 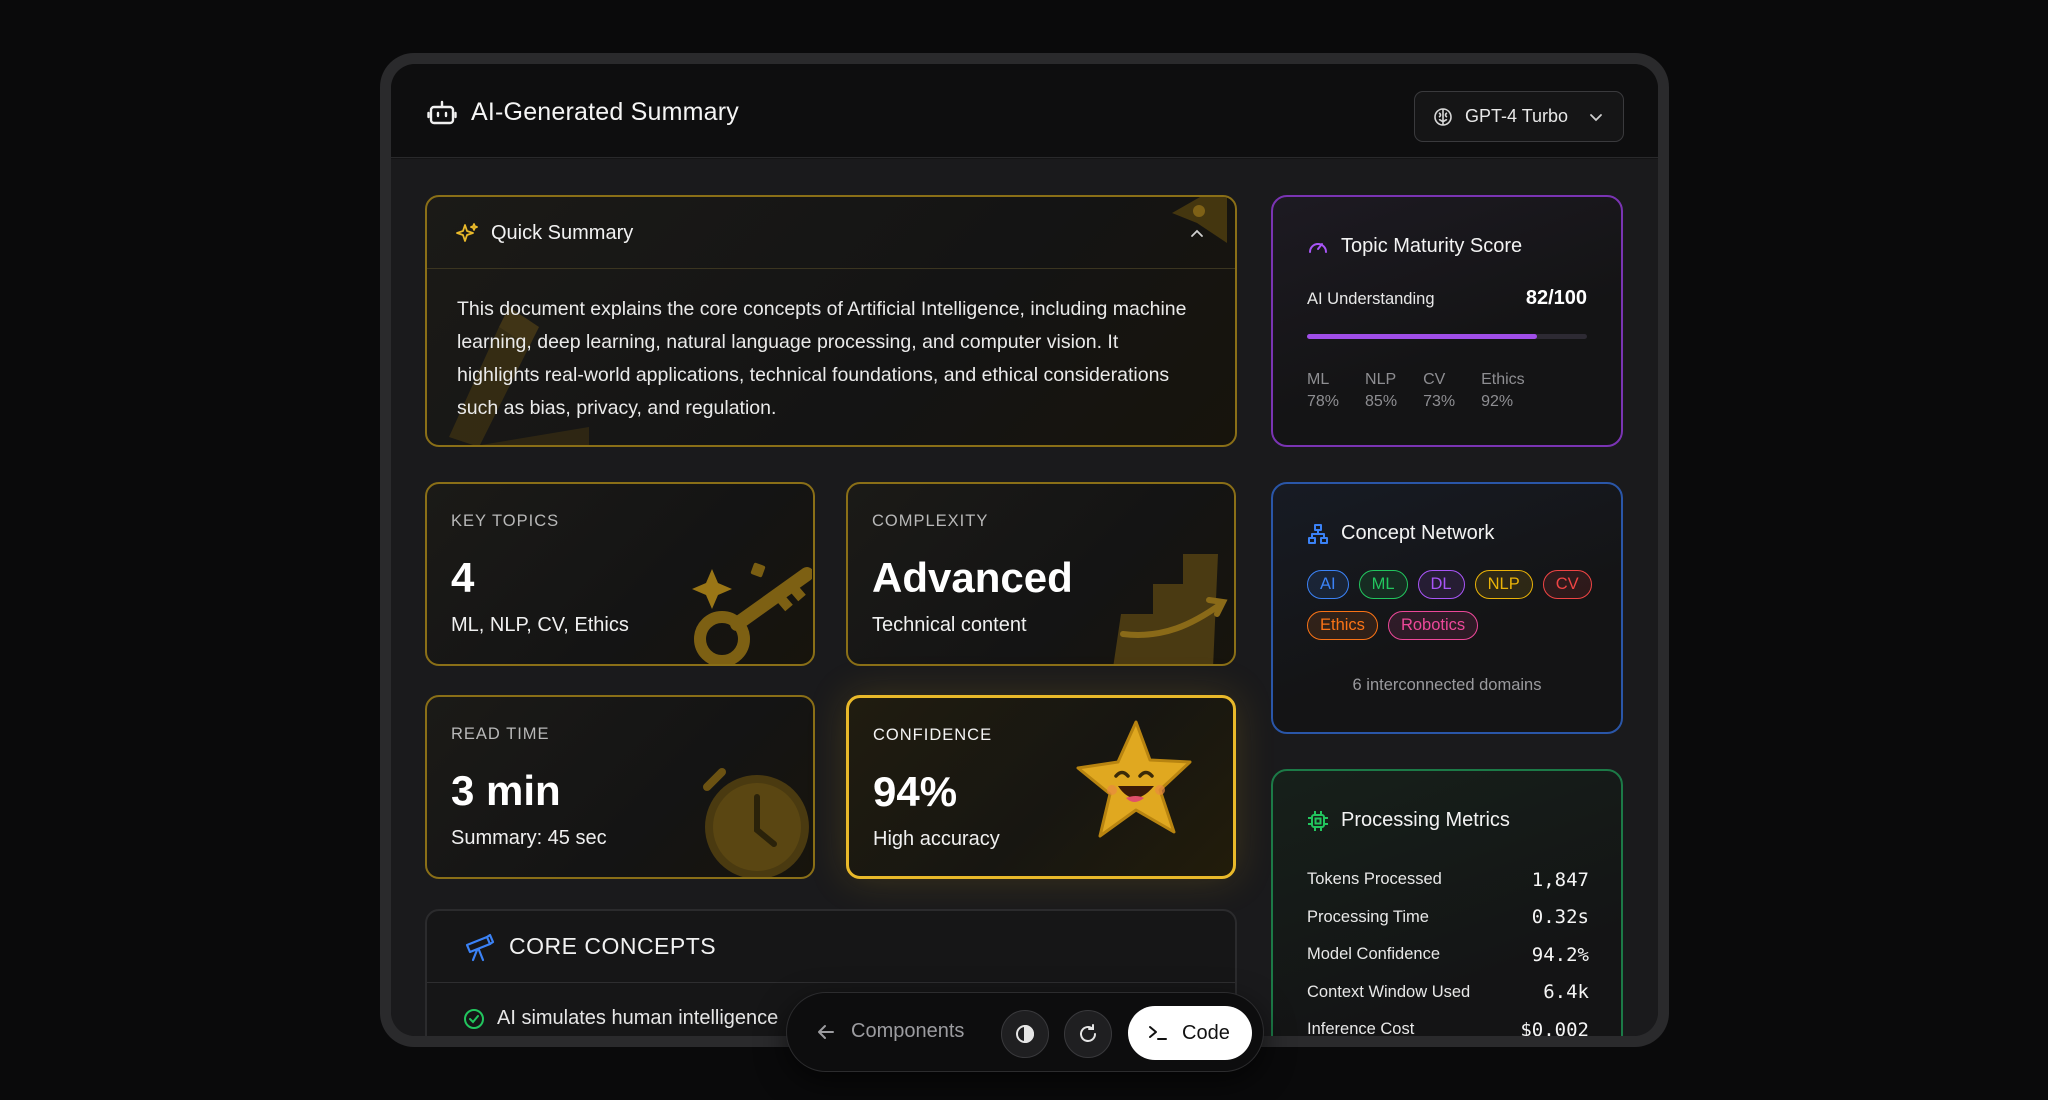 I want to click on stat-caption: READ TIME, so click(x=500, y=734).